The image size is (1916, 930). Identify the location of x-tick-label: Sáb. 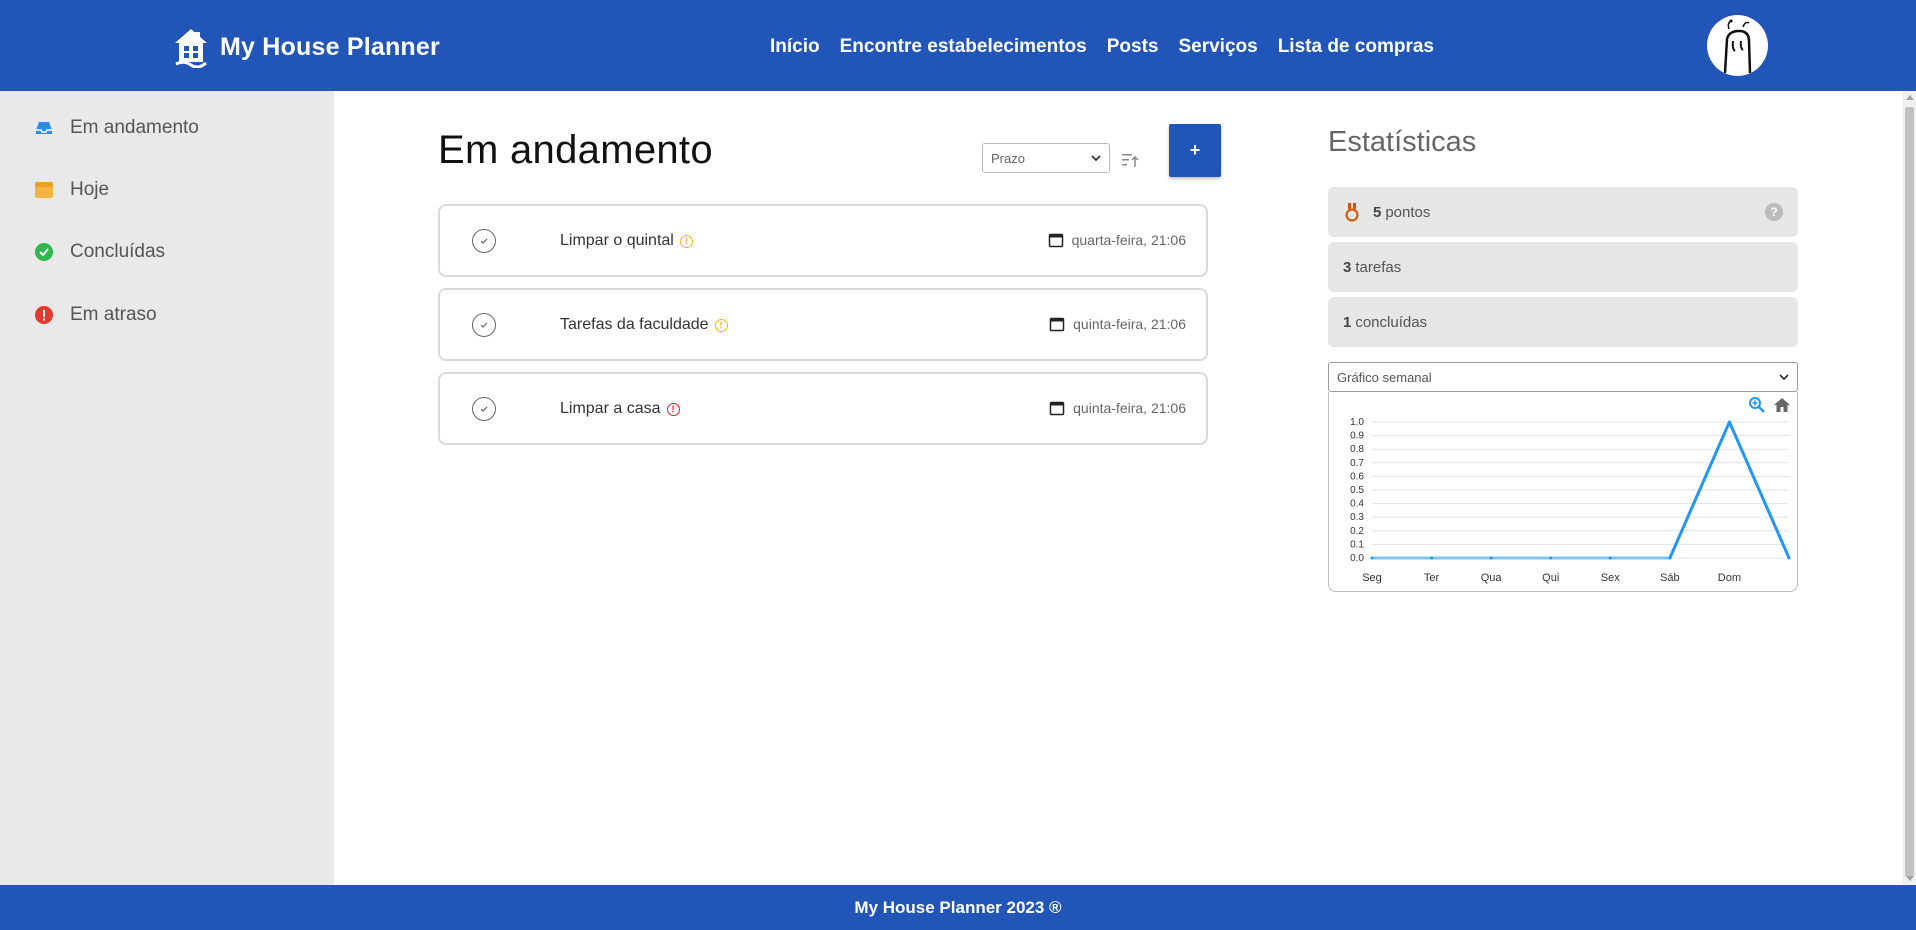
(1670, 578).